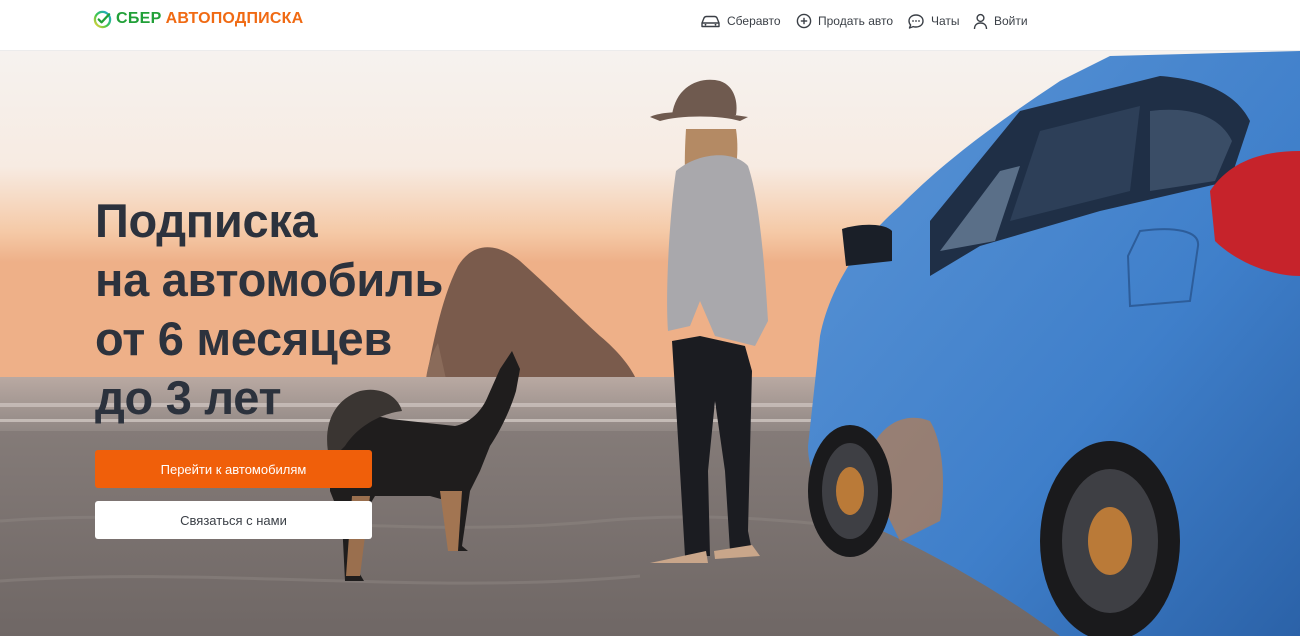 The image size is (1300, 636). What do you see at coordinates (233, 520) in the screenshot?
I see `contact-us-button: Связаться с нами` at bounding box center [233, 520].